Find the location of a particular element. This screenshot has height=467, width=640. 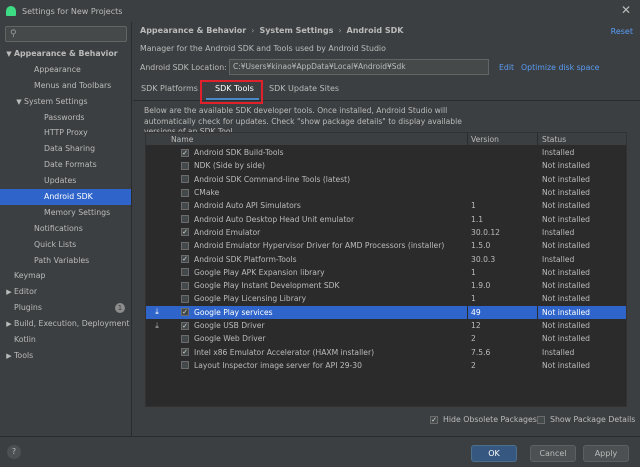

apply-button: Apply is located at coordinates (606, 453).